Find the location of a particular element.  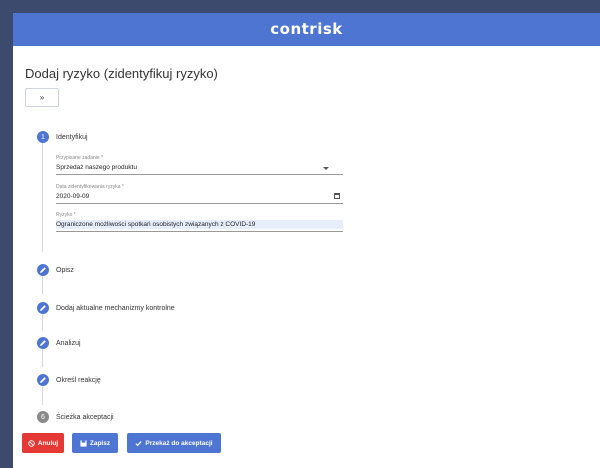

checkmark-icon is located at coordinates (138, 443).